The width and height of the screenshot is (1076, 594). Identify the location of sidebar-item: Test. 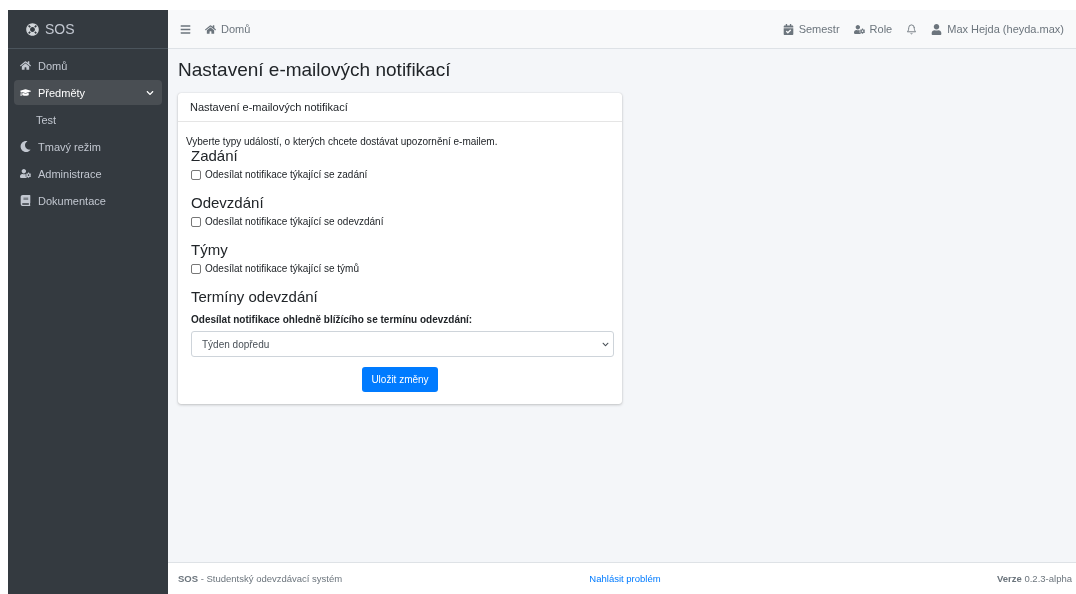
(88, 119).